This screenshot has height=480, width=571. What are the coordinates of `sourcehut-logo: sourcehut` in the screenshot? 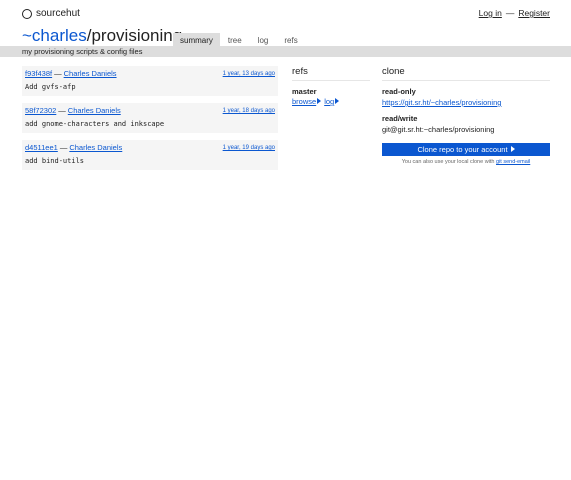 It's located at (51, 13).